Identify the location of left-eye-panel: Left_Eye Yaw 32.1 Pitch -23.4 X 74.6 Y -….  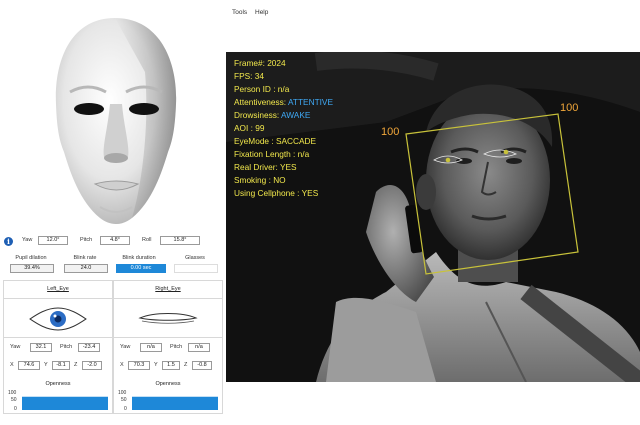
(58, 347).